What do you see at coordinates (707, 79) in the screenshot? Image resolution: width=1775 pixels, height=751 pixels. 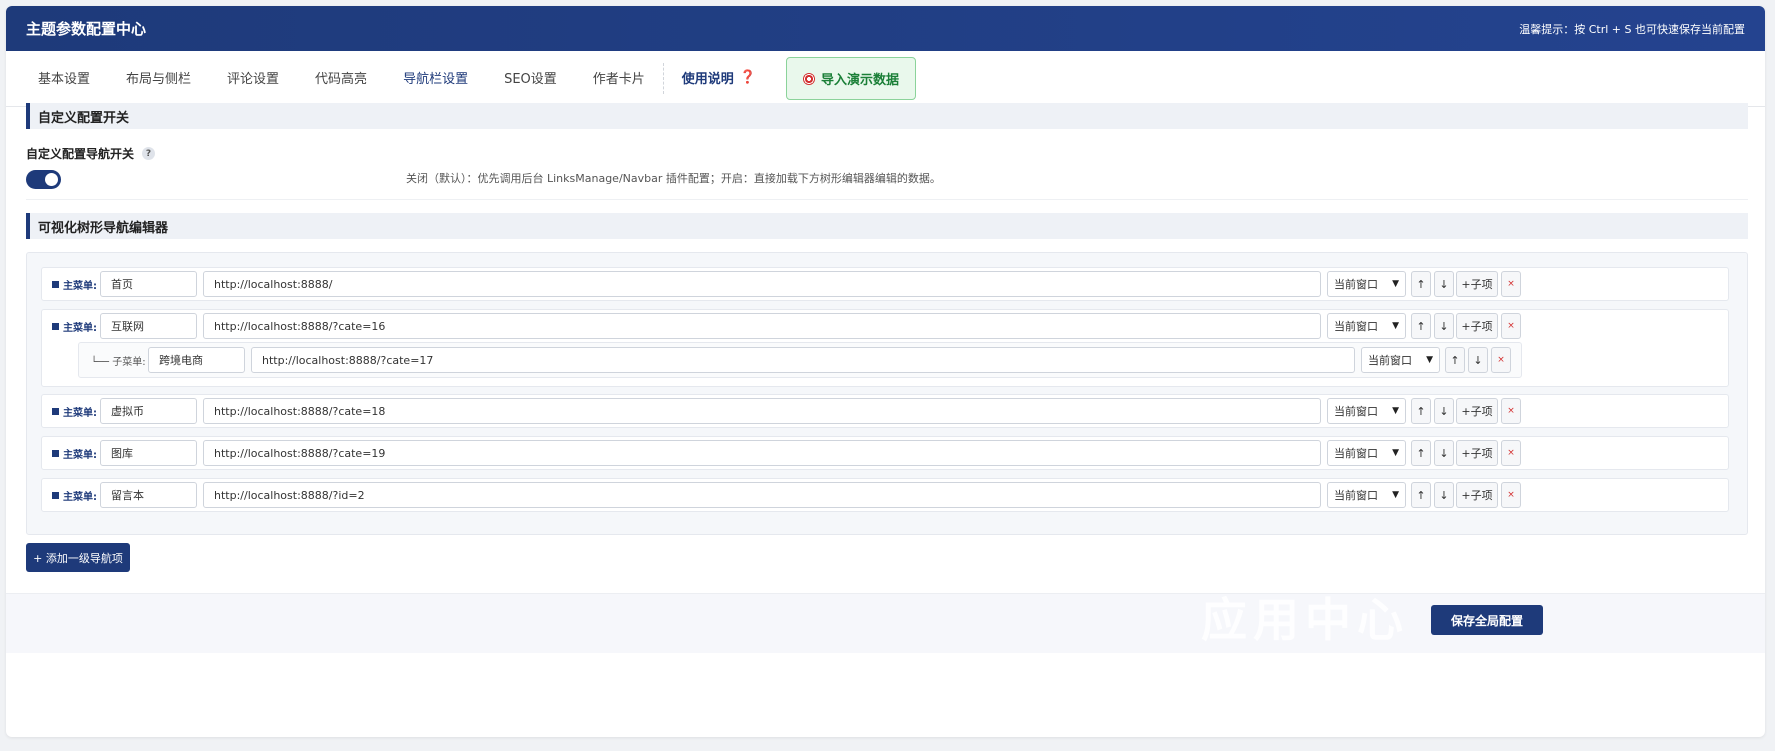 I see `help-tab-label: 使用说明` at bounding box center [707, 79].